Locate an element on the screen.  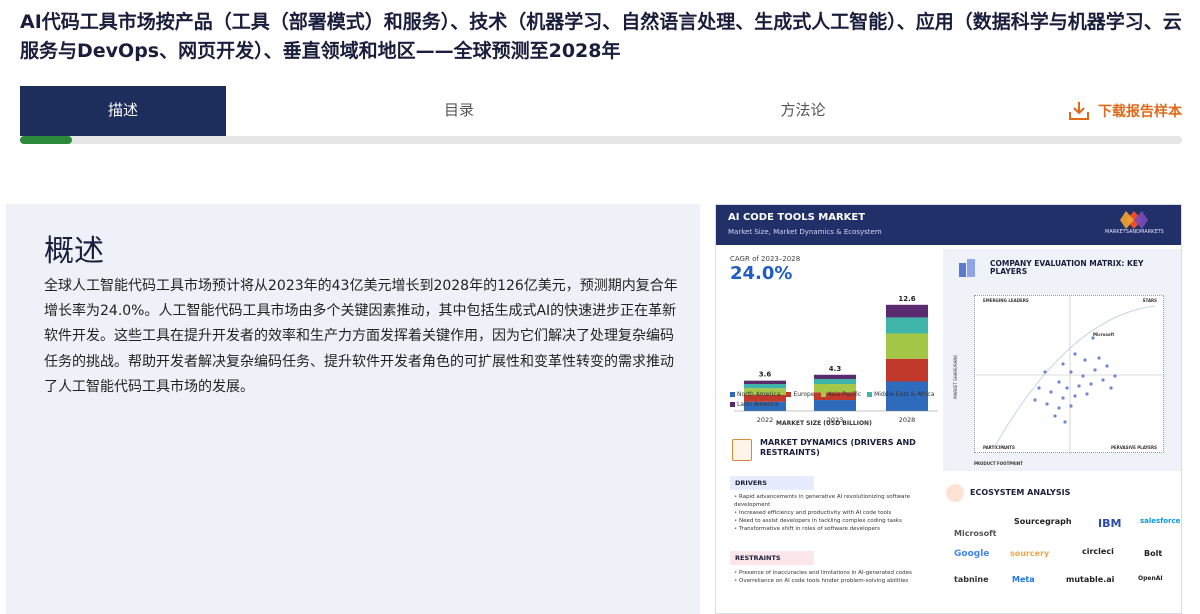
bar-total-label: 12.6 is located at coordinates (906, 299).